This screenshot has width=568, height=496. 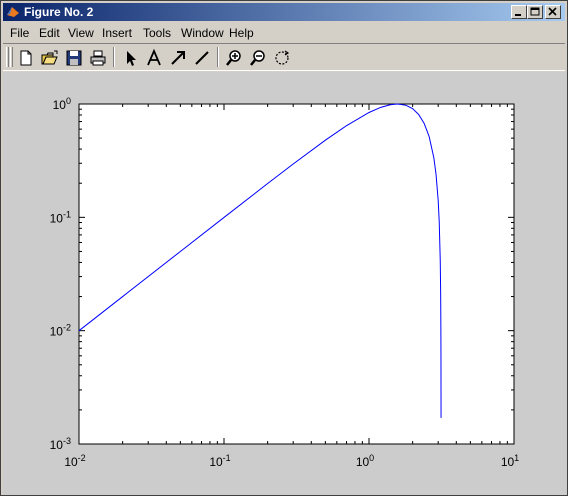 I want to click on x-tick-label: 101, so click(x=510, y=461).